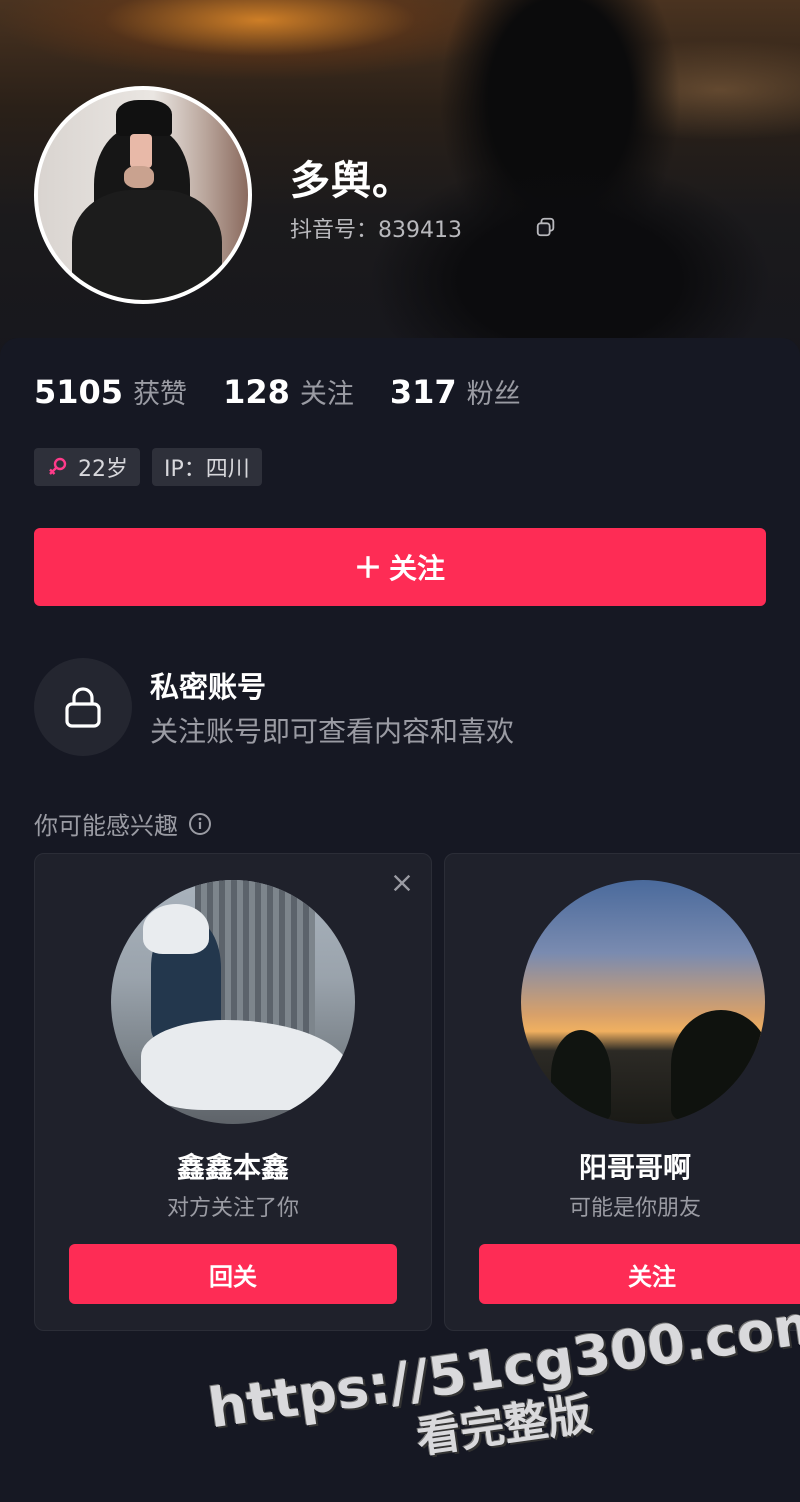 This screenshot has height=1502, width=800. I want to click on plus-icon, so click(368, 567).